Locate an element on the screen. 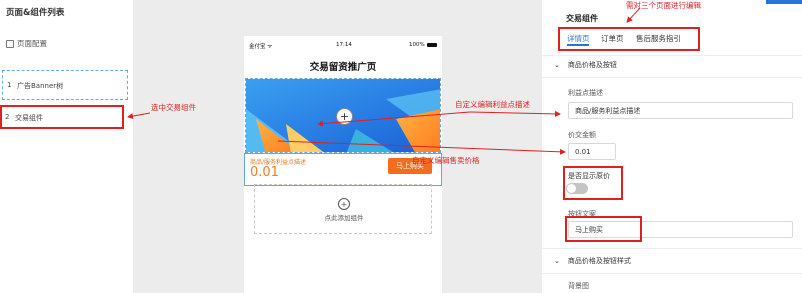 The image size is (802, 293). annotation-edit-benefit: 自定义编辑利益点描述 is located at coordinates (492, 104).